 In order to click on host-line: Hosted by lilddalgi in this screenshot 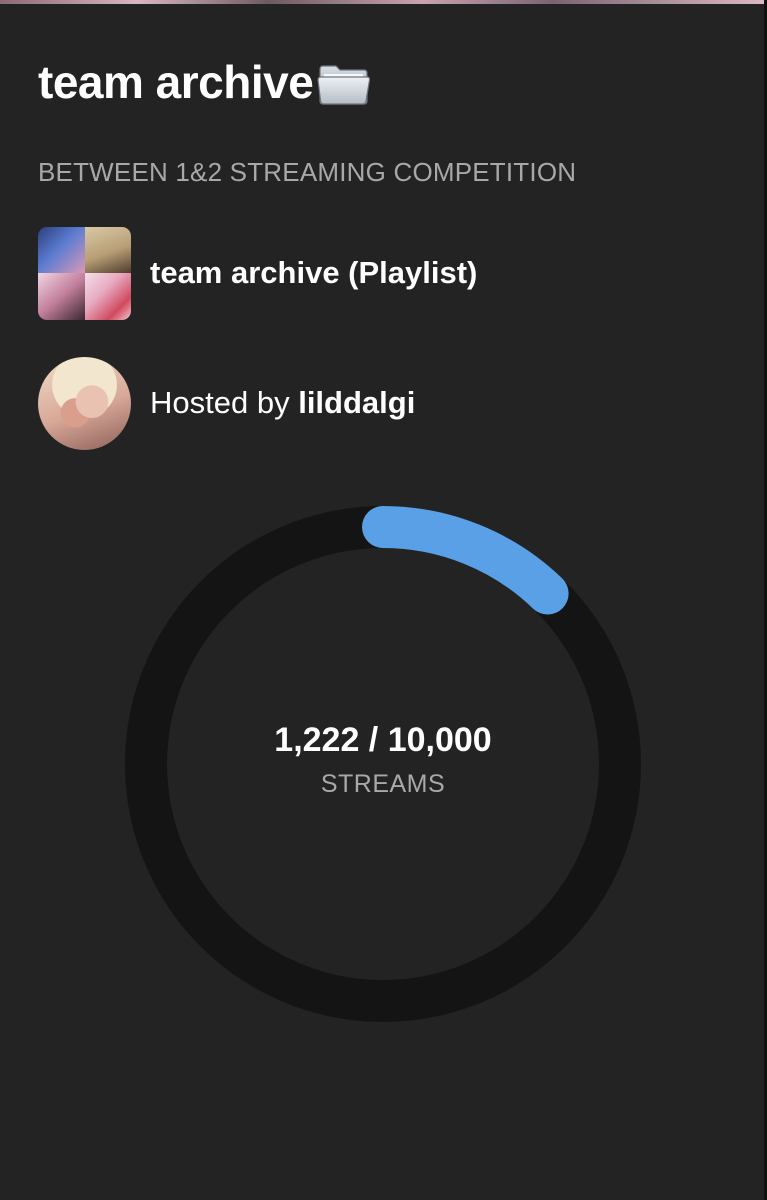, I will do `click(282, 403)`.